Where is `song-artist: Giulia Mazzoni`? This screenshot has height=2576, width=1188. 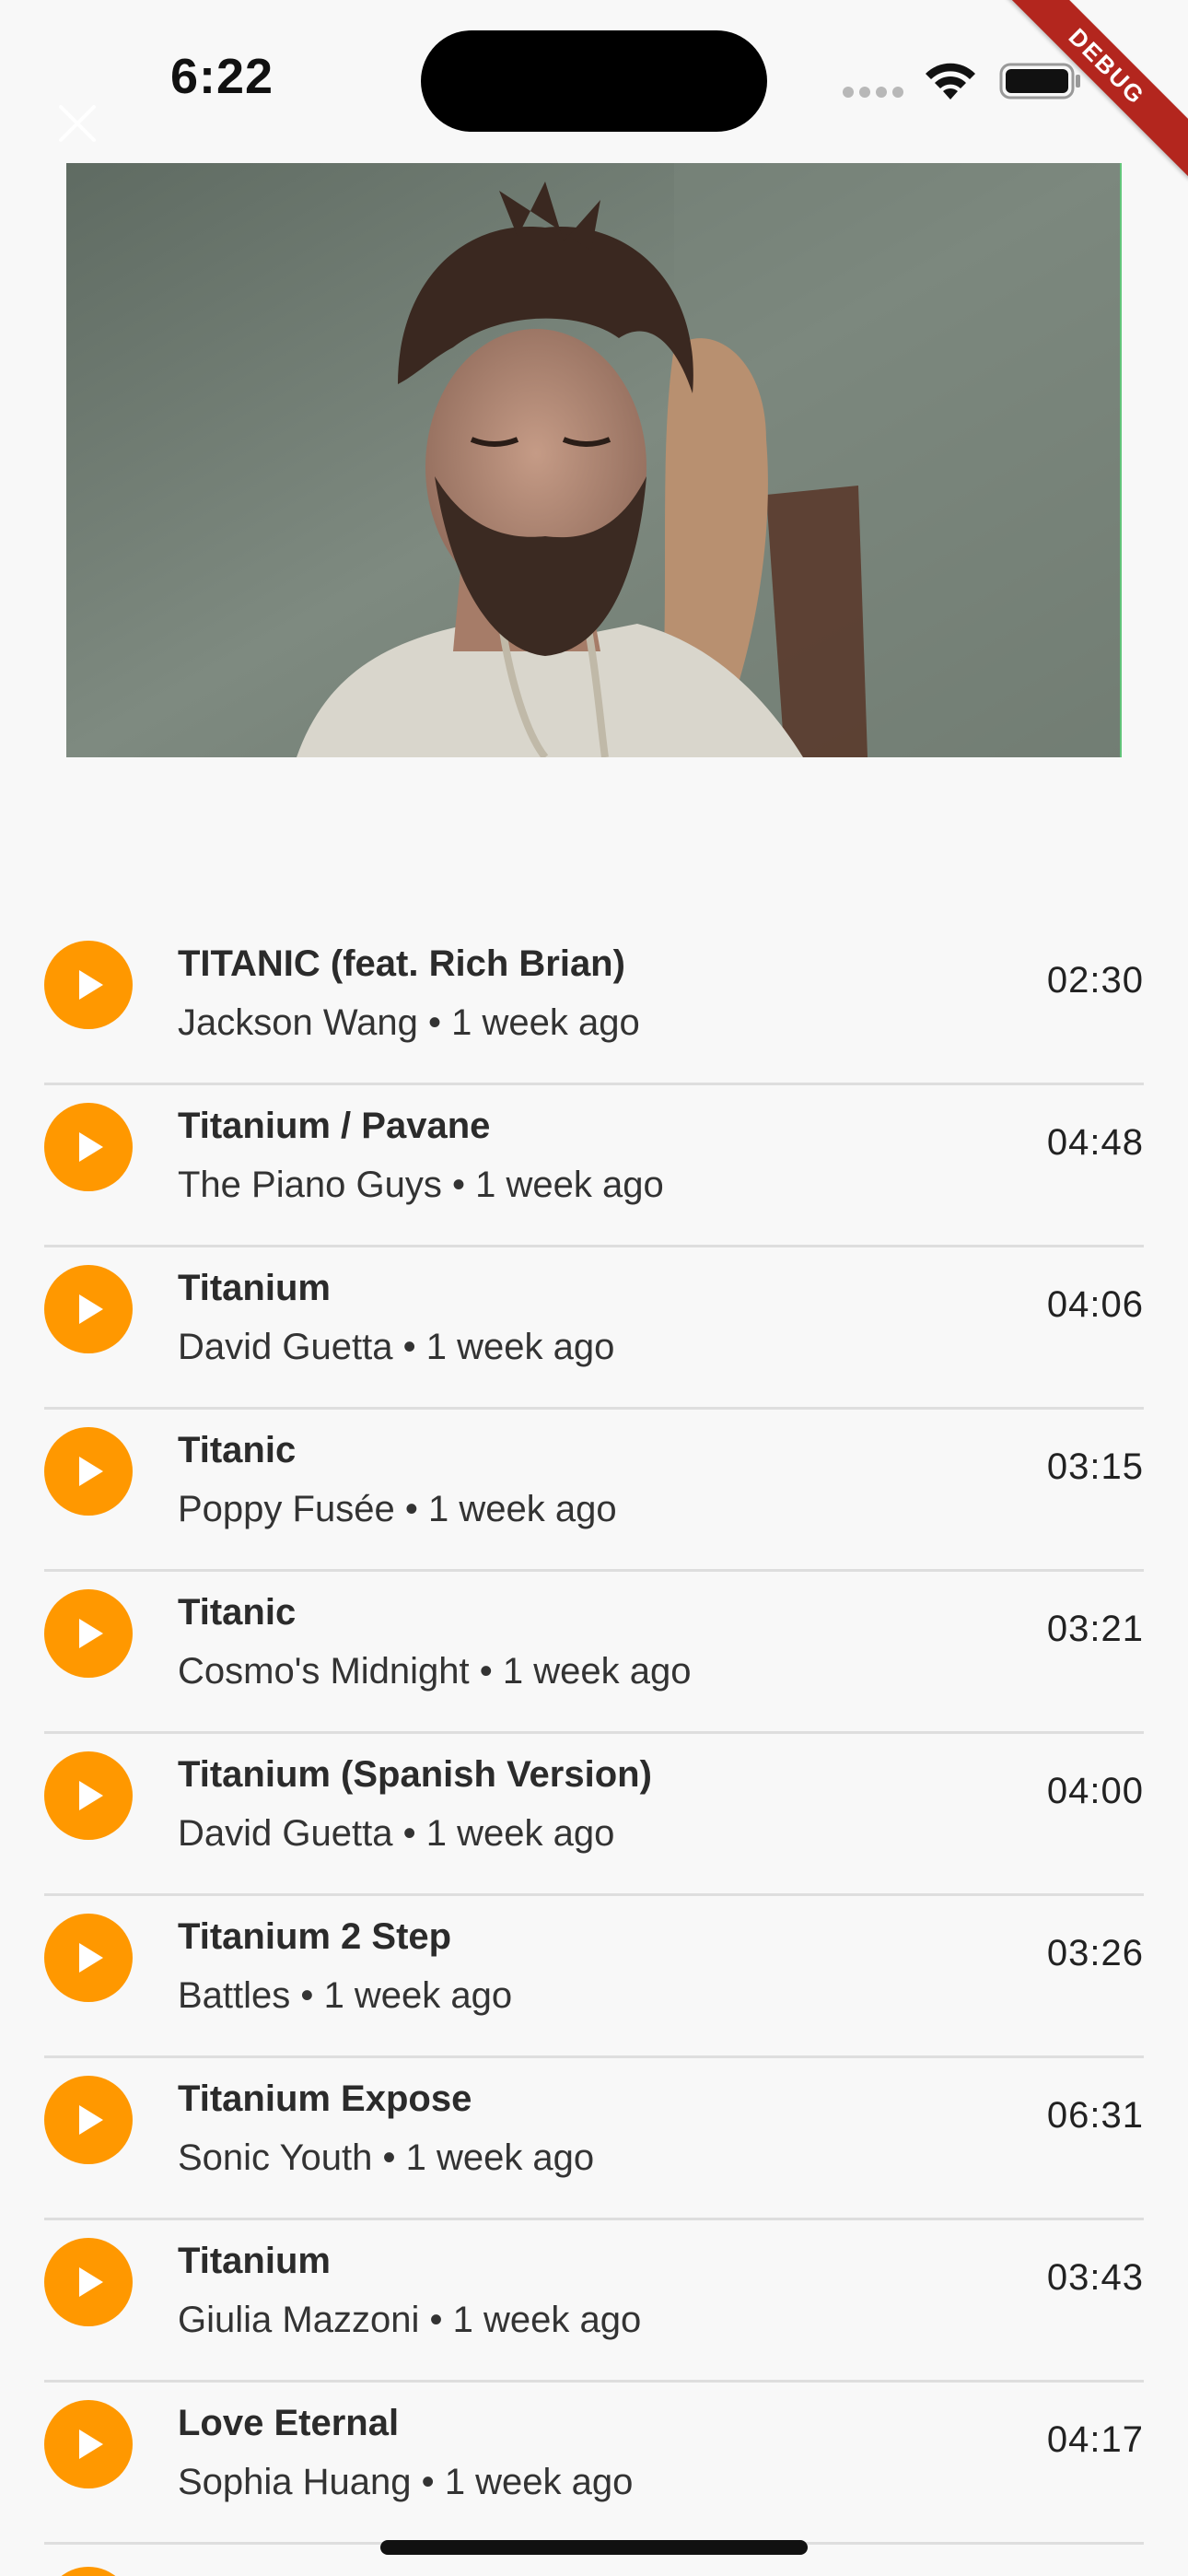 song-artist: Giulia Mazzoni is located at coordinates (299, 2320).